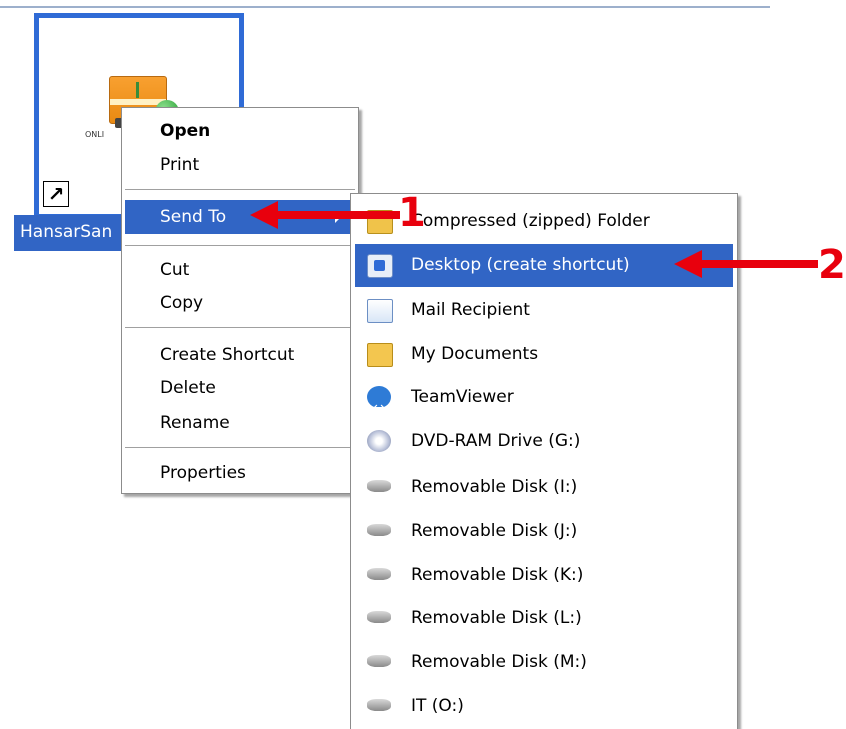  Describe the element at coordinates (832, 265) in the screenshot. I see `annotation-step-2: 2` at that location.